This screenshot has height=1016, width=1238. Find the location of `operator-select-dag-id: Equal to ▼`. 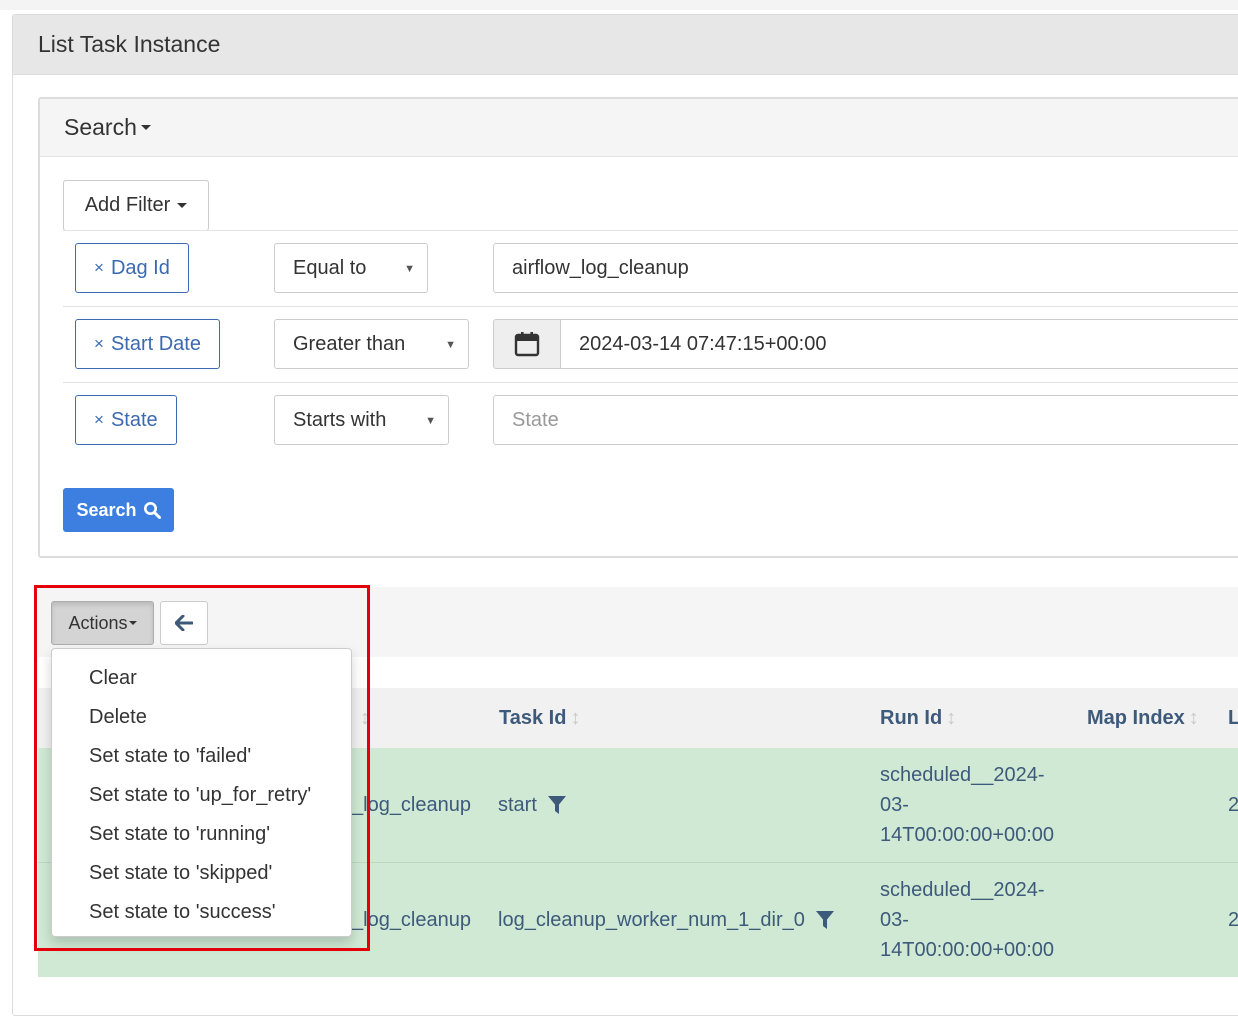

operator-select-dag-id: Equal to ▼ is located at coordinates (351, 268).